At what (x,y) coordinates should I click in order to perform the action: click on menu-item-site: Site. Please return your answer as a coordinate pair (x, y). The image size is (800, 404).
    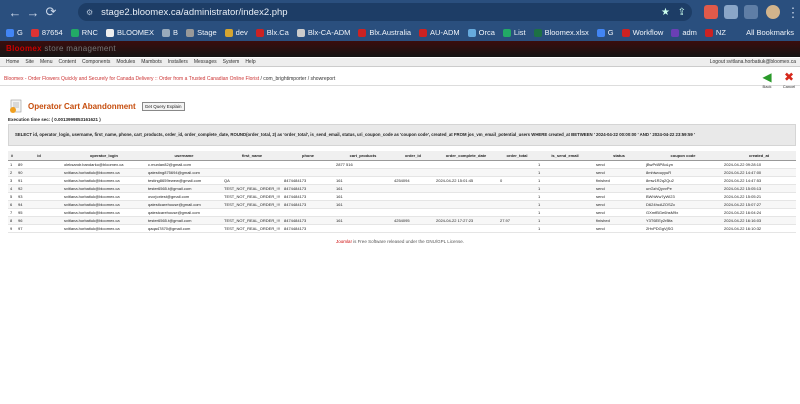
    Looking at the image, I should click on (29, 62).